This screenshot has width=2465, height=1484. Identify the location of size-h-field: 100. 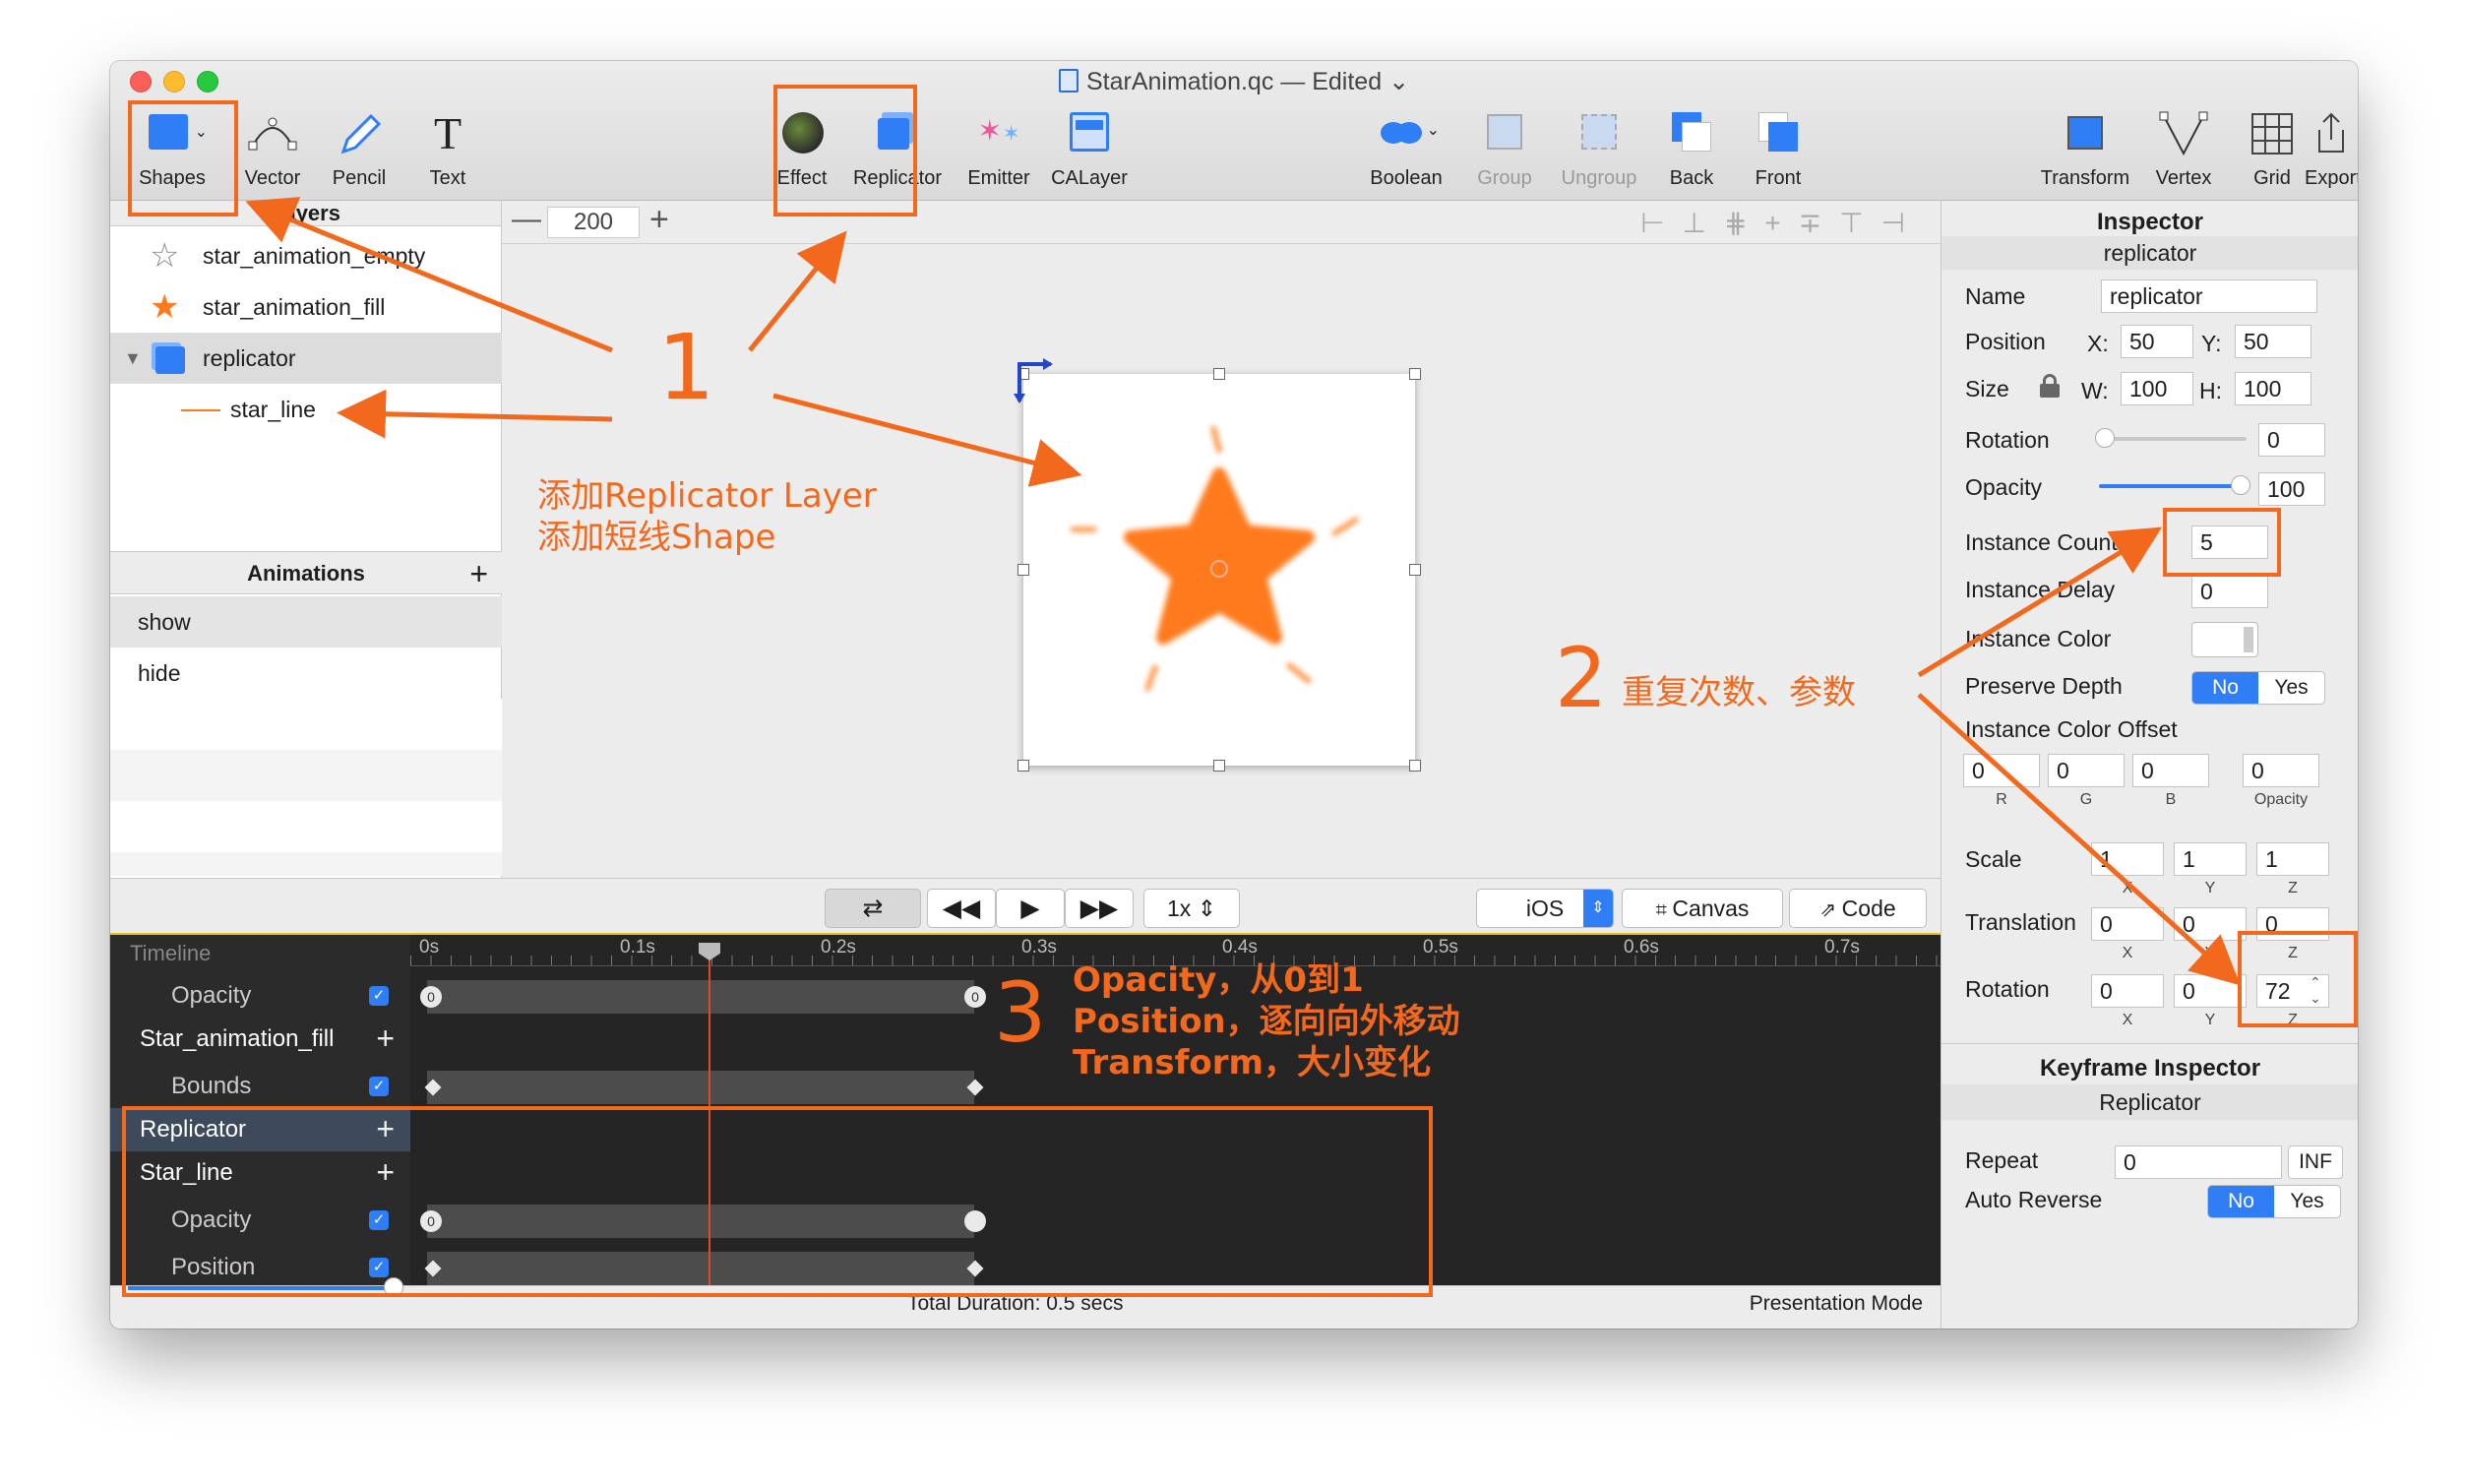
(2273, 389).